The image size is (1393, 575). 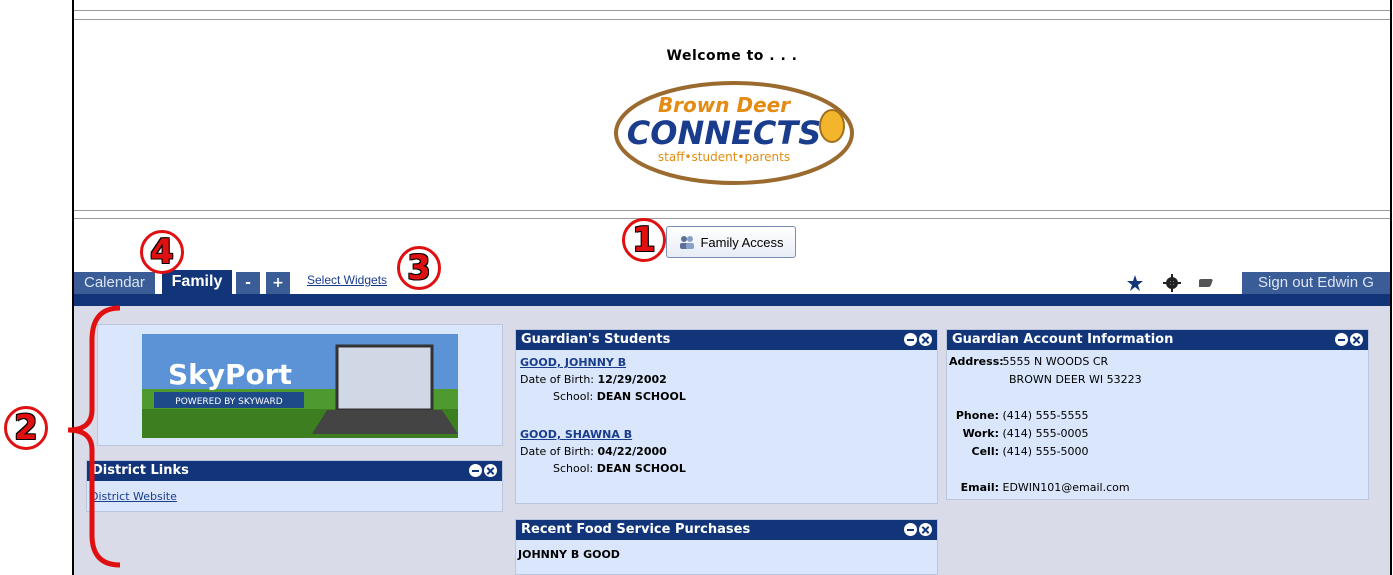 I want to click on food-service-student: JOHNNY B GOOD, so click(x=569, y=554).